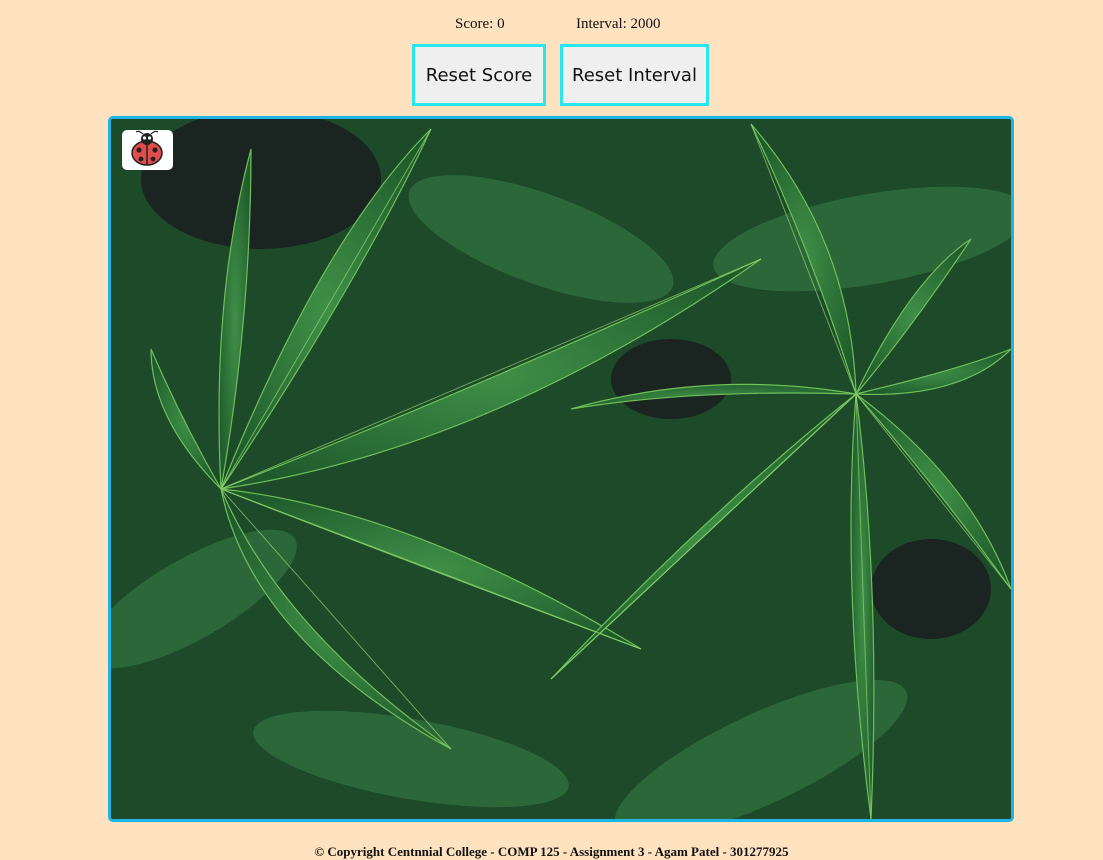  I want to click on ladybug-target, so click(147, 150).